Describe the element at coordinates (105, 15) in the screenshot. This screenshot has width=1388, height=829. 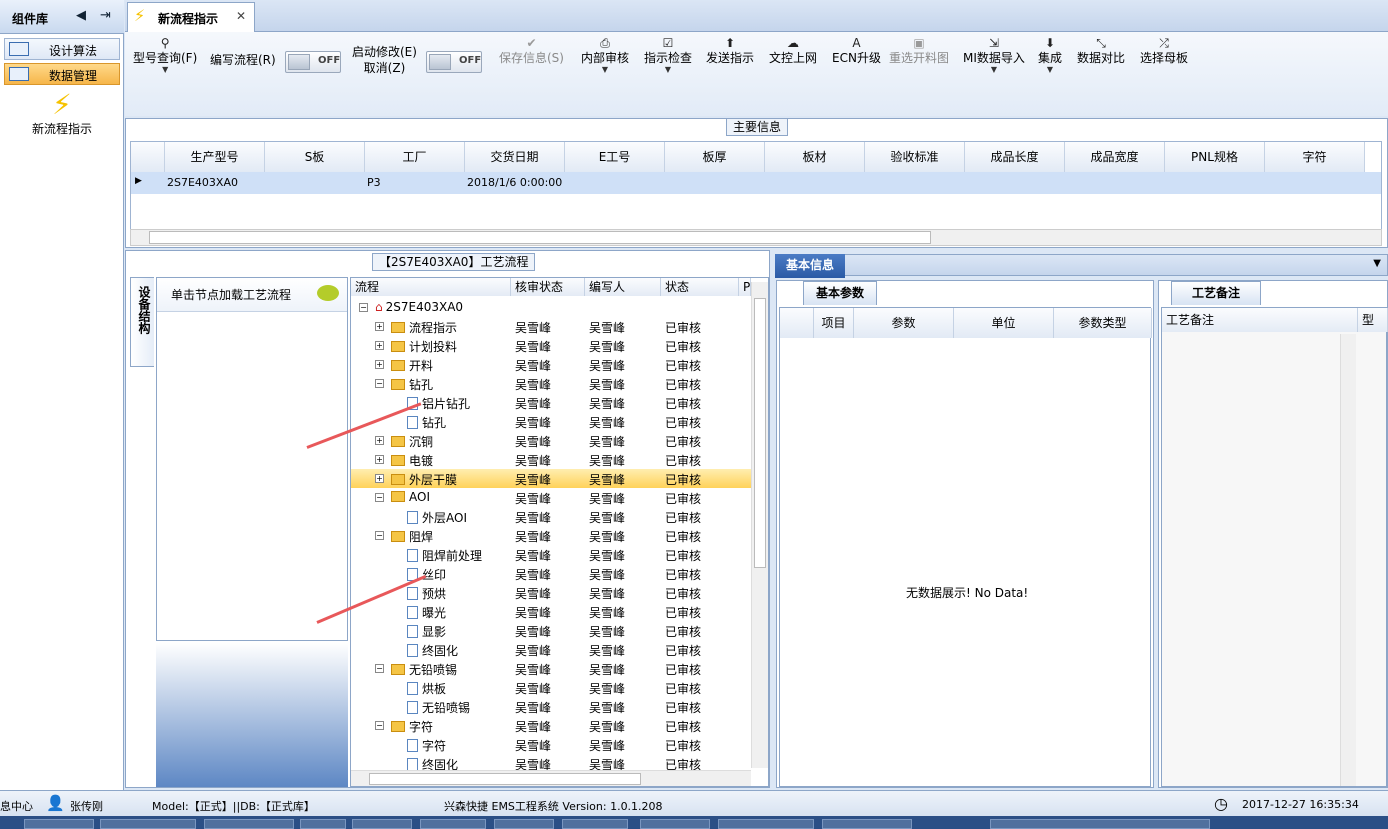
I see `pin-icon: ⇥` at that location.